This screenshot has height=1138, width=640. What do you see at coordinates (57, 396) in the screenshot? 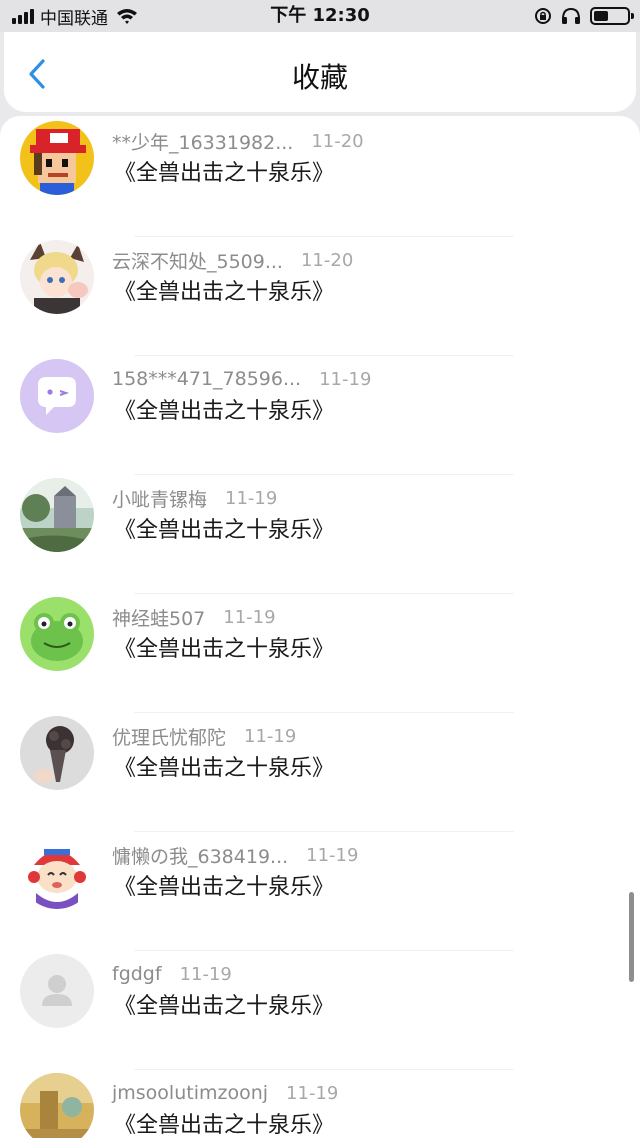
I see `purple-chat-avatar` at bounding box center [57, 396].